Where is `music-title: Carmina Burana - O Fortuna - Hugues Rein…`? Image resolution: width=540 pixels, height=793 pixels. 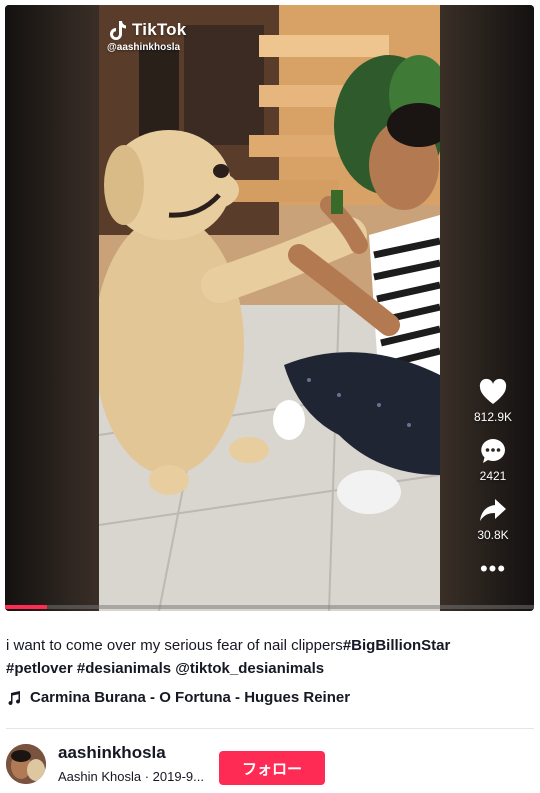
music-title: Carmina Burana - O Fortuna - Hugues Rein… is located at coordinates (190, 697).